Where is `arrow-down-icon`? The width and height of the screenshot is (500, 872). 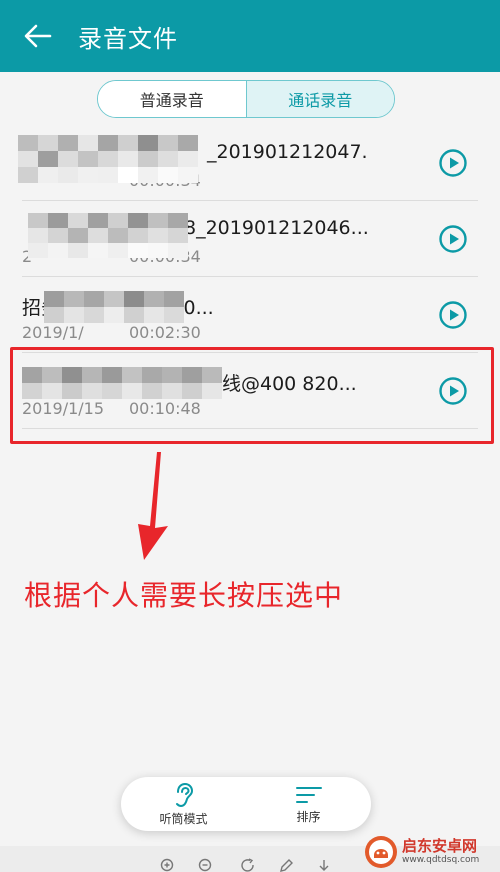 arrow-down-icon is located at coordinates (153, 506).